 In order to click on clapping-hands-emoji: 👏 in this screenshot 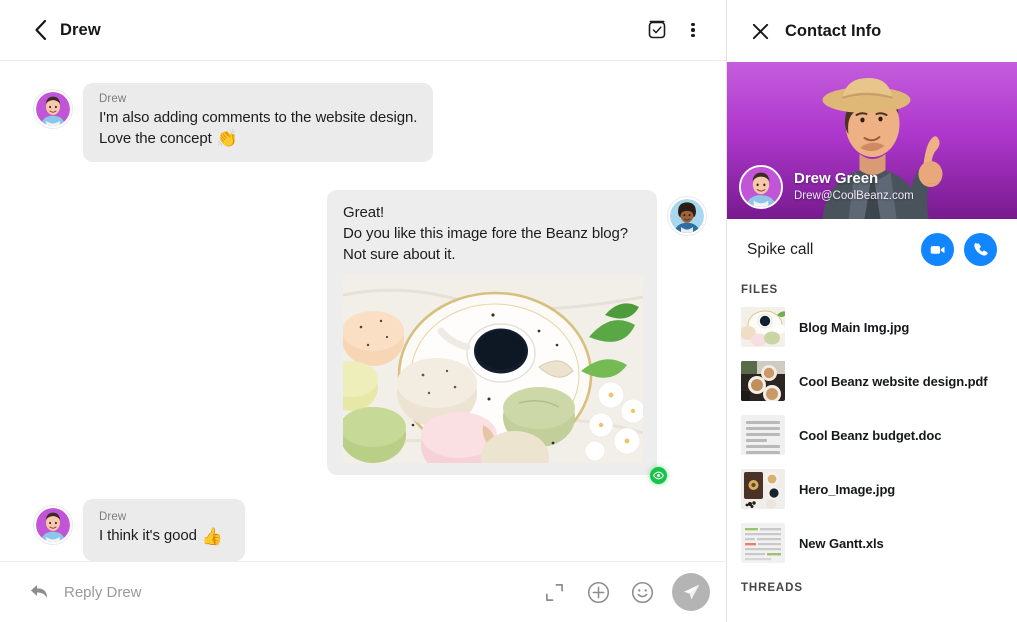, I will do `click(227, 139)`.